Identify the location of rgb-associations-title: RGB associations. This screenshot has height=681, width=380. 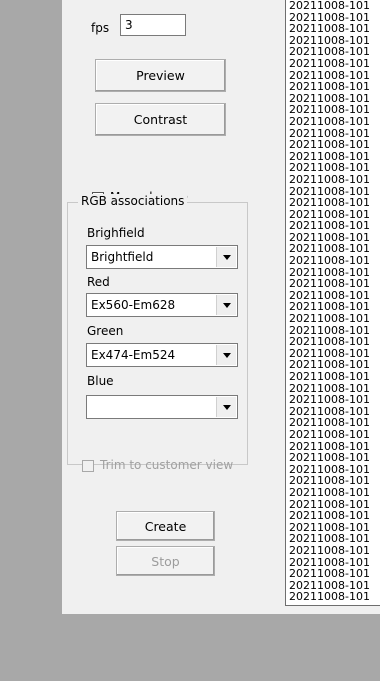
(133, 201).